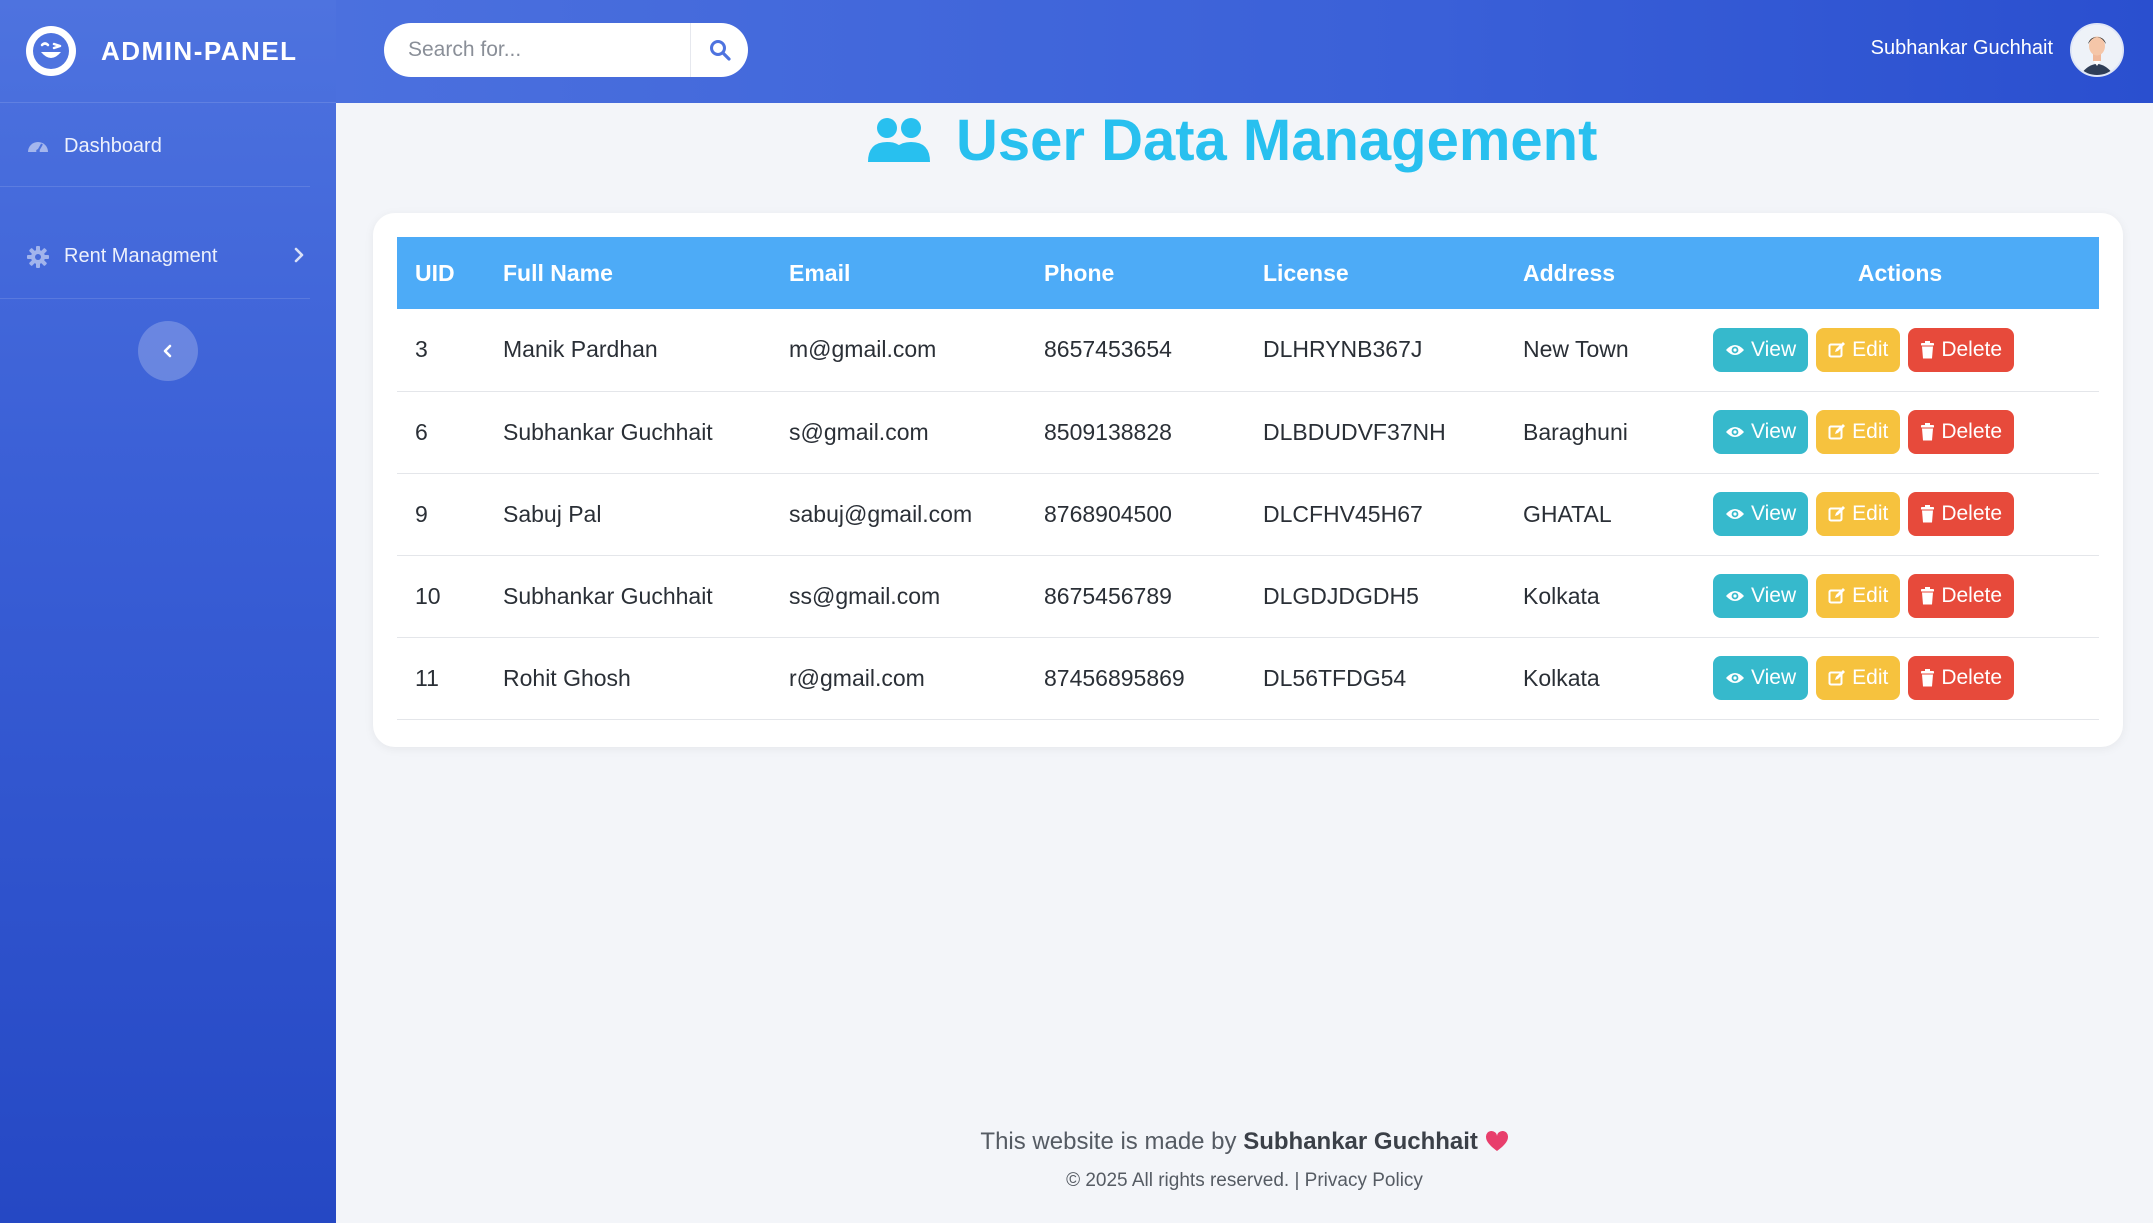  Describe the element at coordinates (1114, 677) in the screenshot. I see `cell-phone: 87456895869` at that location.